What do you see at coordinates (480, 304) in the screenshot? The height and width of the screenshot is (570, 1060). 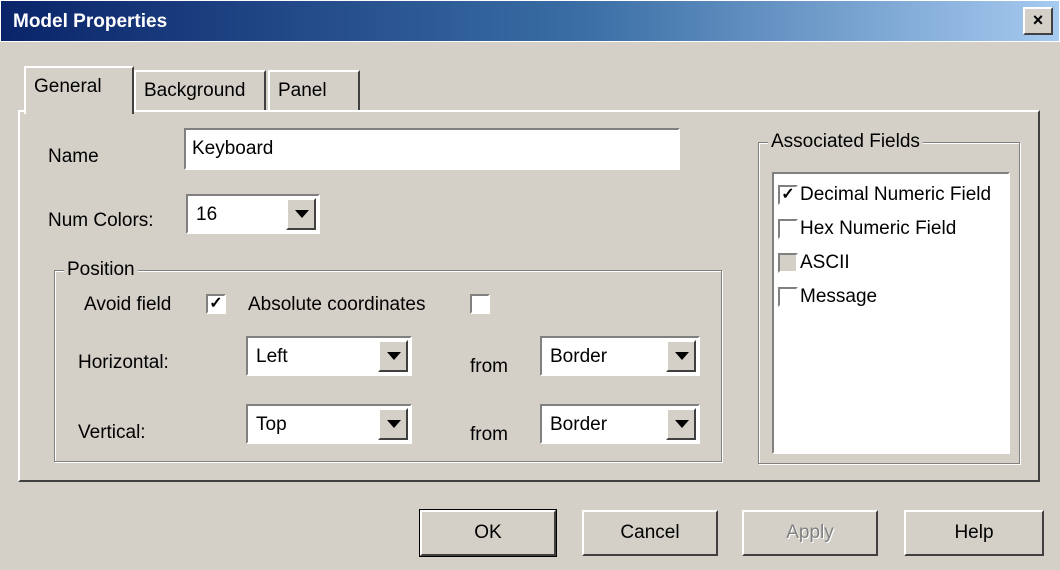 I see `absolute-coordinates-checkbox` at bounding box center [480, 304].